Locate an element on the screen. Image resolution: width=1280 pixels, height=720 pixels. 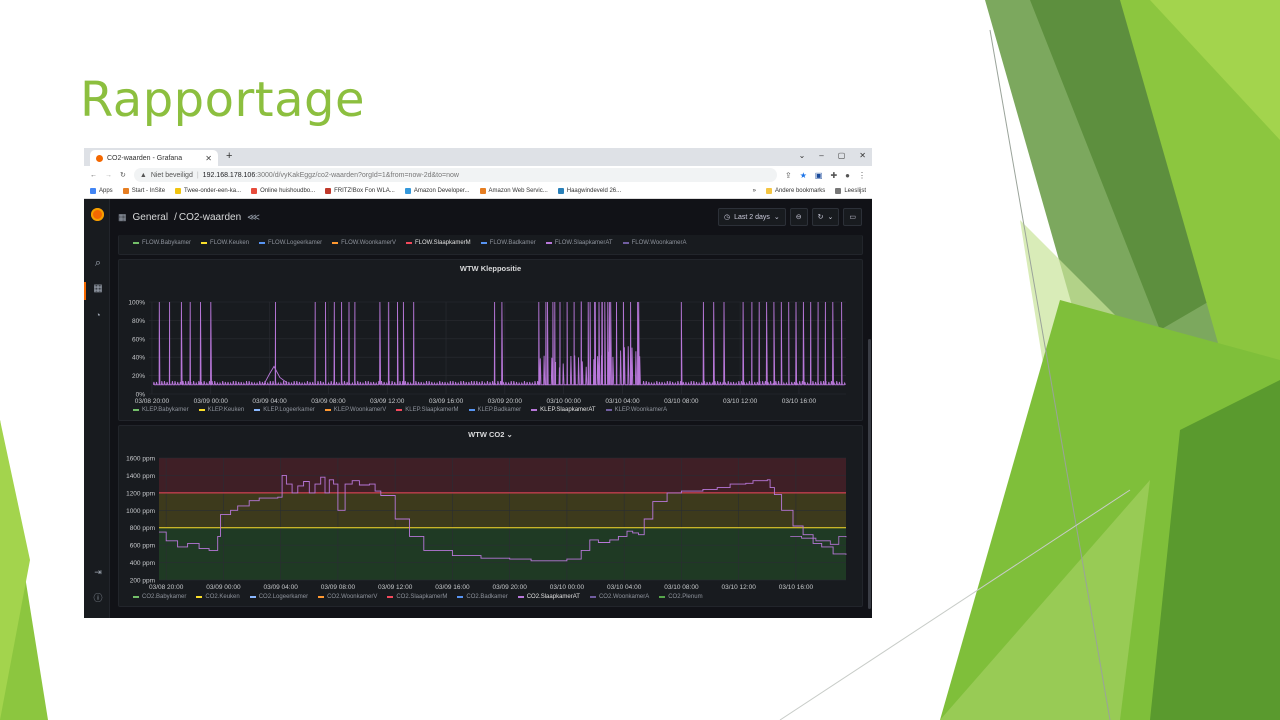
legend-item: CO2.WoonkamerA is located at coordinates (619, 597).